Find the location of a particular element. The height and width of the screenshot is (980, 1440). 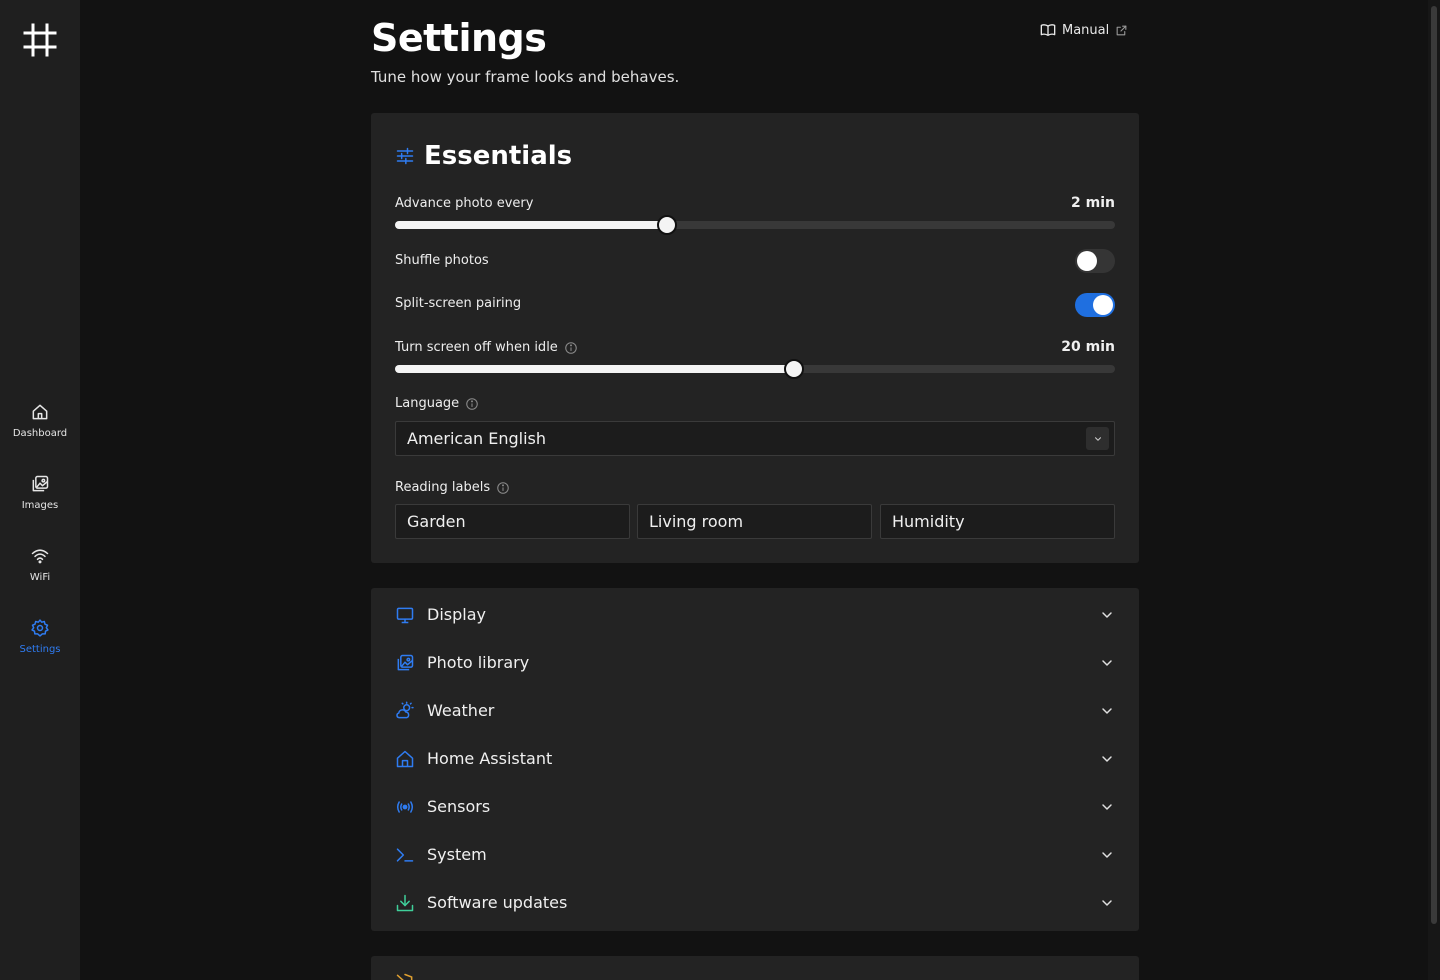

book-icon is located at coordinates (1048, 30).